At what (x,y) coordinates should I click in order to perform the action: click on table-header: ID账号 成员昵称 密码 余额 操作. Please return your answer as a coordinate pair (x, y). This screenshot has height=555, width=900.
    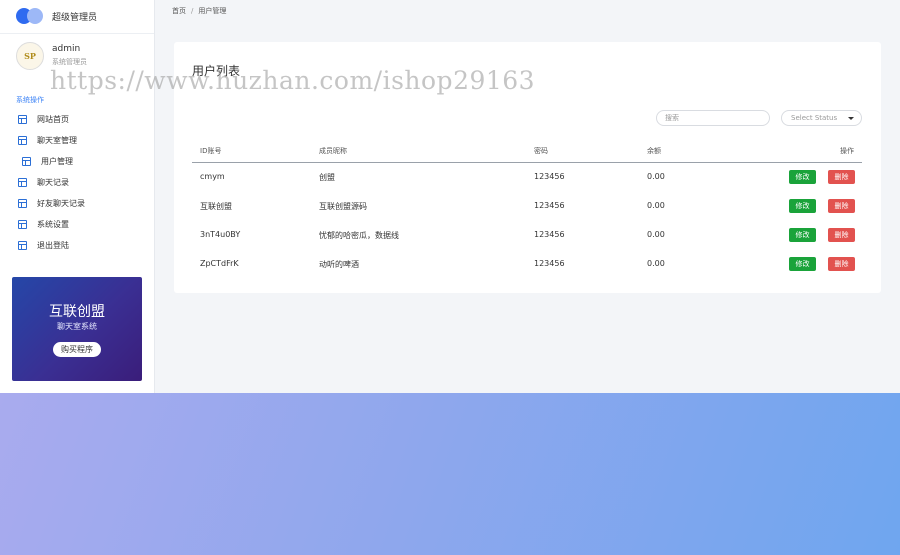
    Looking at the image, I should click on (527, 152).